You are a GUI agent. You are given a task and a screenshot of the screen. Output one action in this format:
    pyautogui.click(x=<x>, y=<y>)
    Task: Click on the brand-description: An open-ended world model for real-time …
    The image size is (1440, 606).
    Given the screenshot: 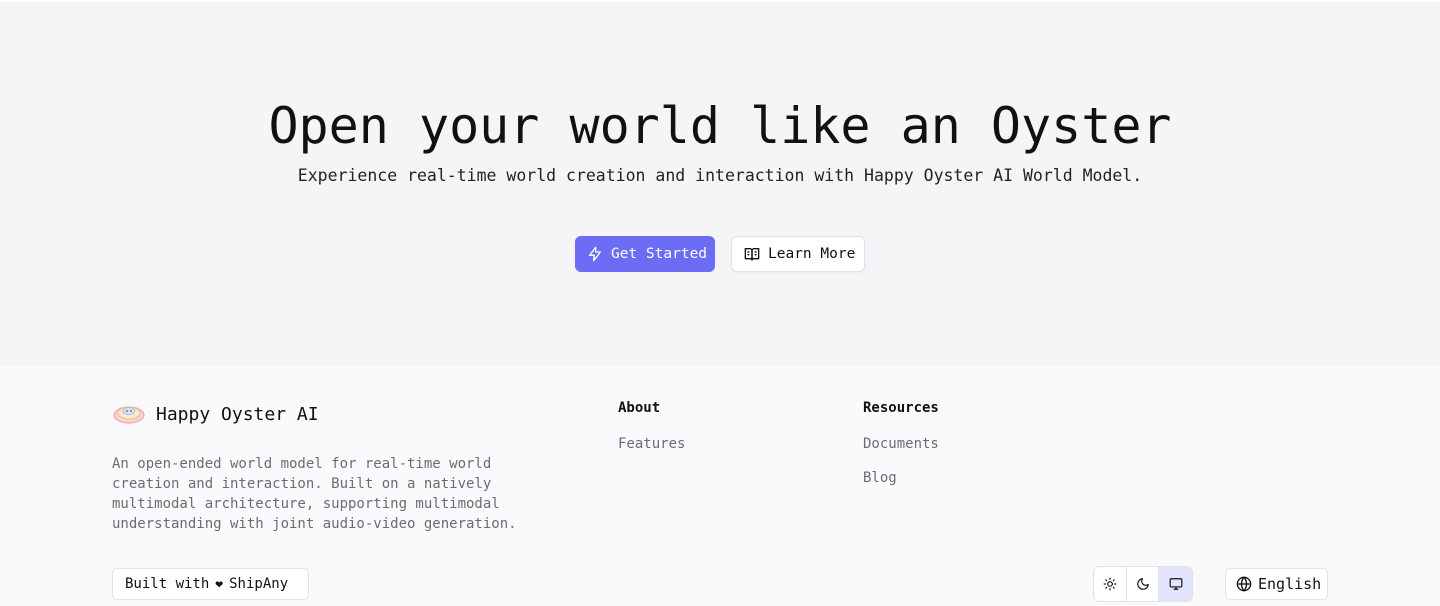 What is the action you would take?
    pyautogui.click(x=314, y=494)
    